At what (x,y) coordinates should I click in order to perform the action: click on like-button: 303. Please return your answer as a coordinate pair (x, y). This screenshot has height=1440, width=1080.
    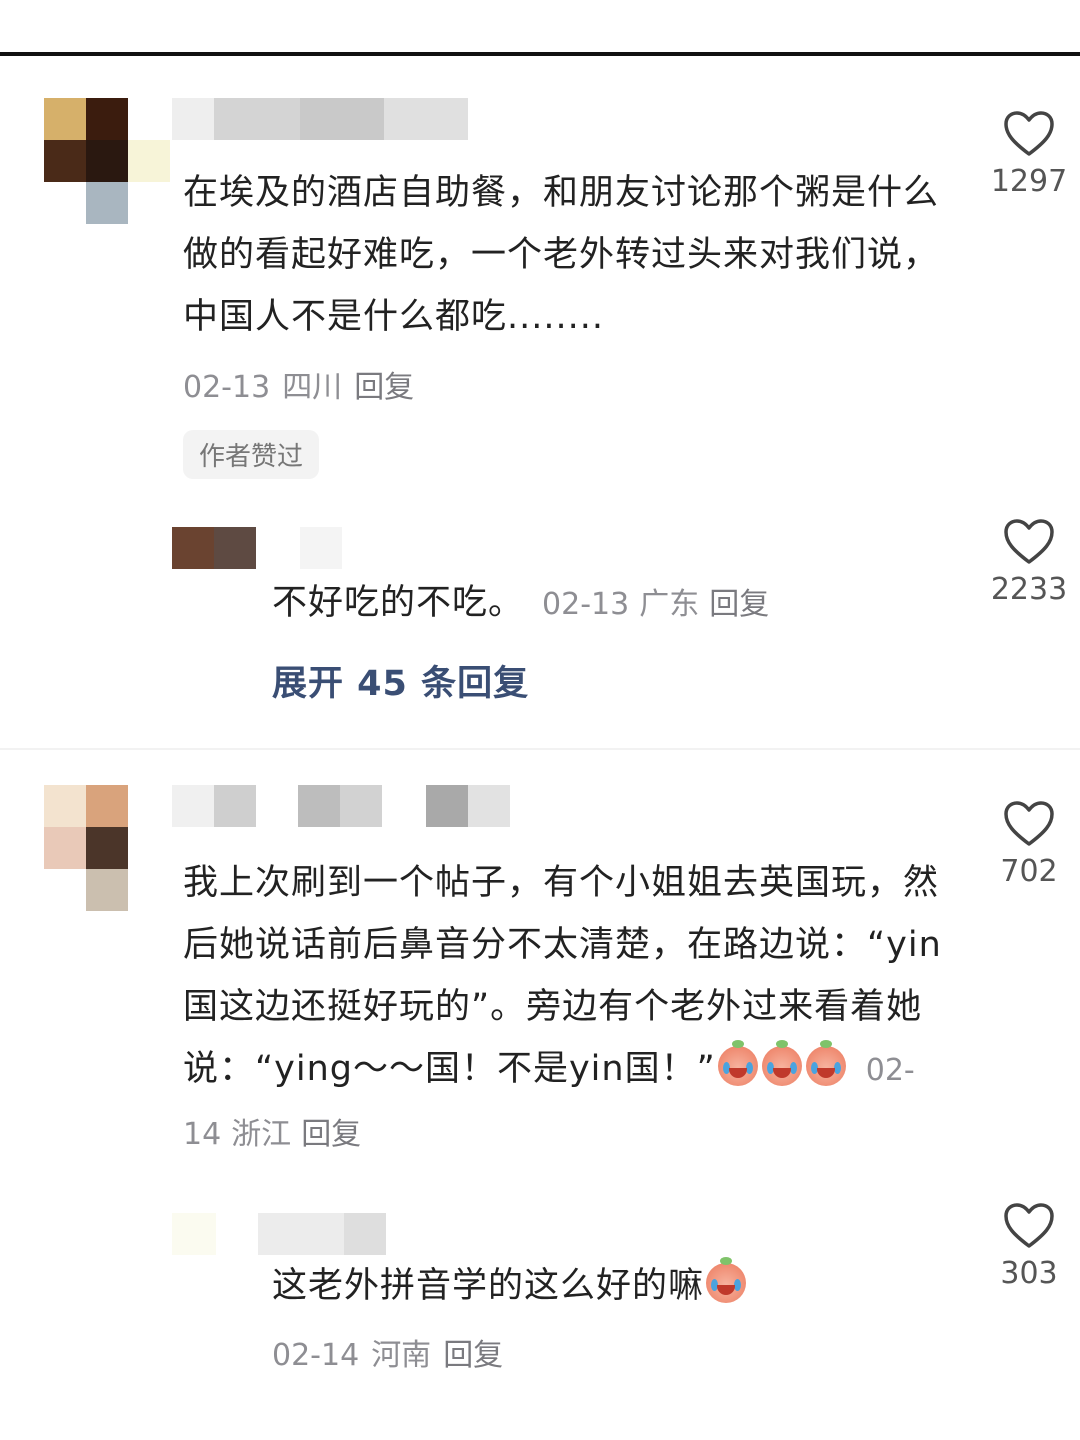
    Looking at the image, I should click on (1029, 1246).